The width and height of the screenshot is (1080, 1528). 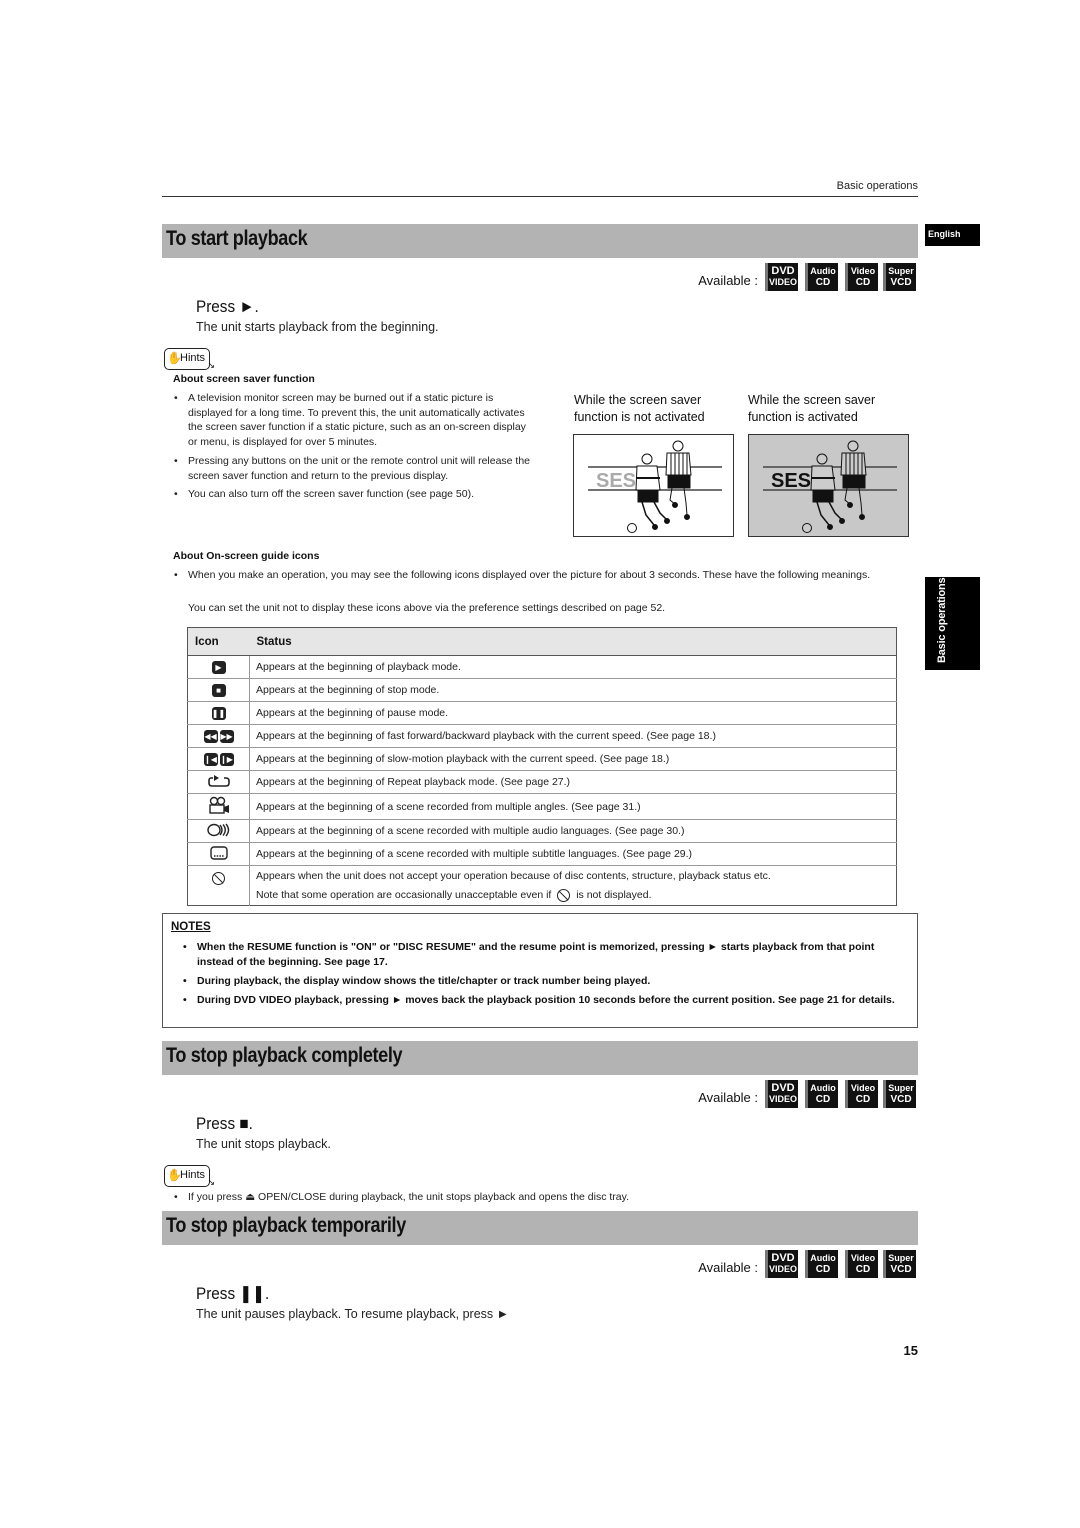 I want to click on pause-icon: ❚❚, so click(x=218, y=713).